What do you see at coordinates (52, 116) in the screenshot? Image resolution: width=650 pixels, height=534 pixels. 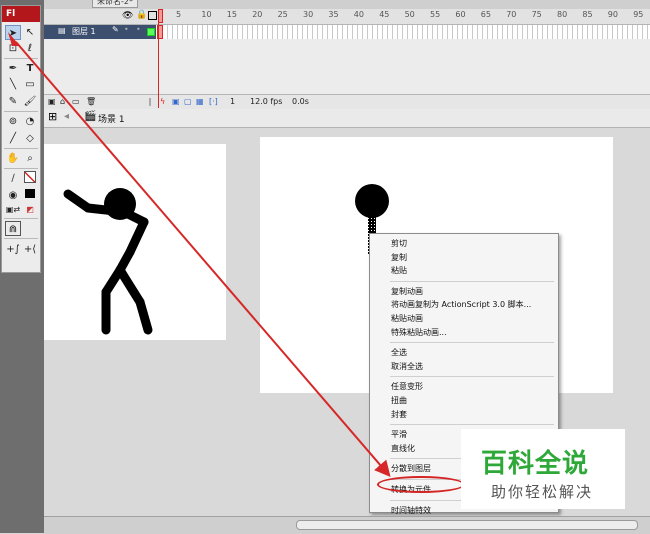 I see `timeline-toggle-icon: ⊞` at bounding box center [52, 116].